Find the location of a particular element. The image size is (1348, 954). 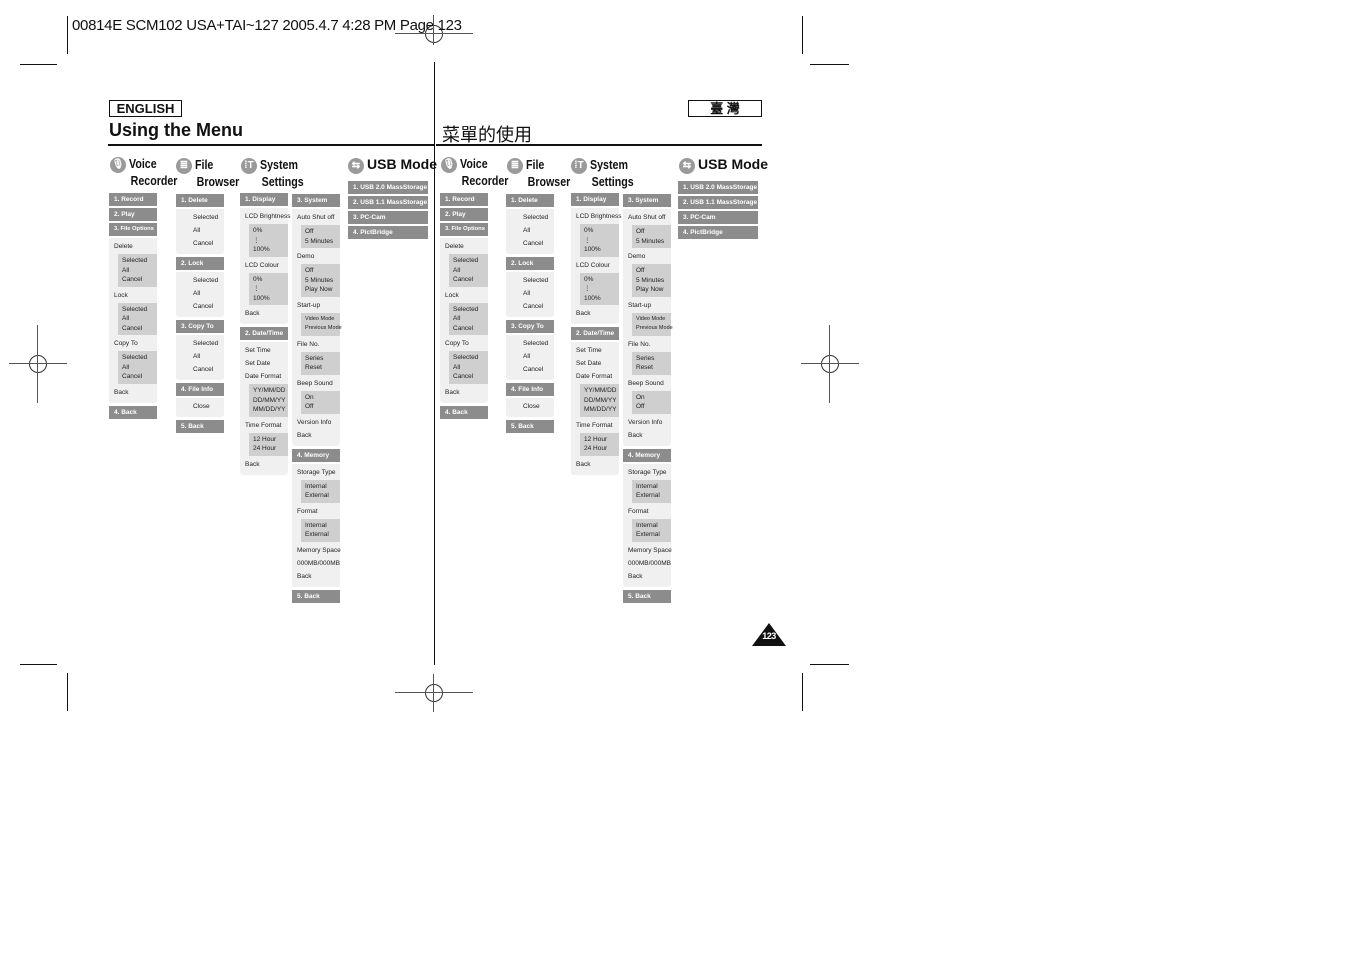

menu-delete: 1. Delete is located at coordinates (530, 200).